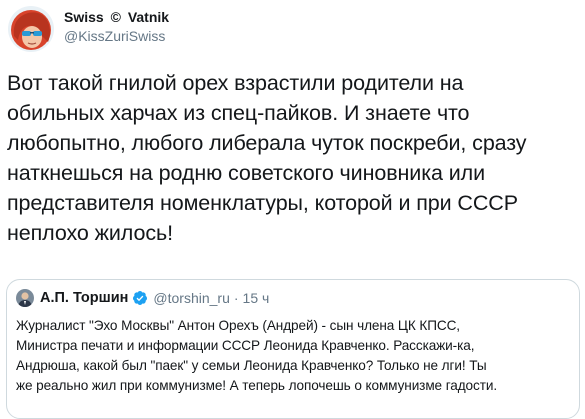 The image size is (585, 419). I want to click on author-handle: @KissZuriSwiss, so click(116, 36).